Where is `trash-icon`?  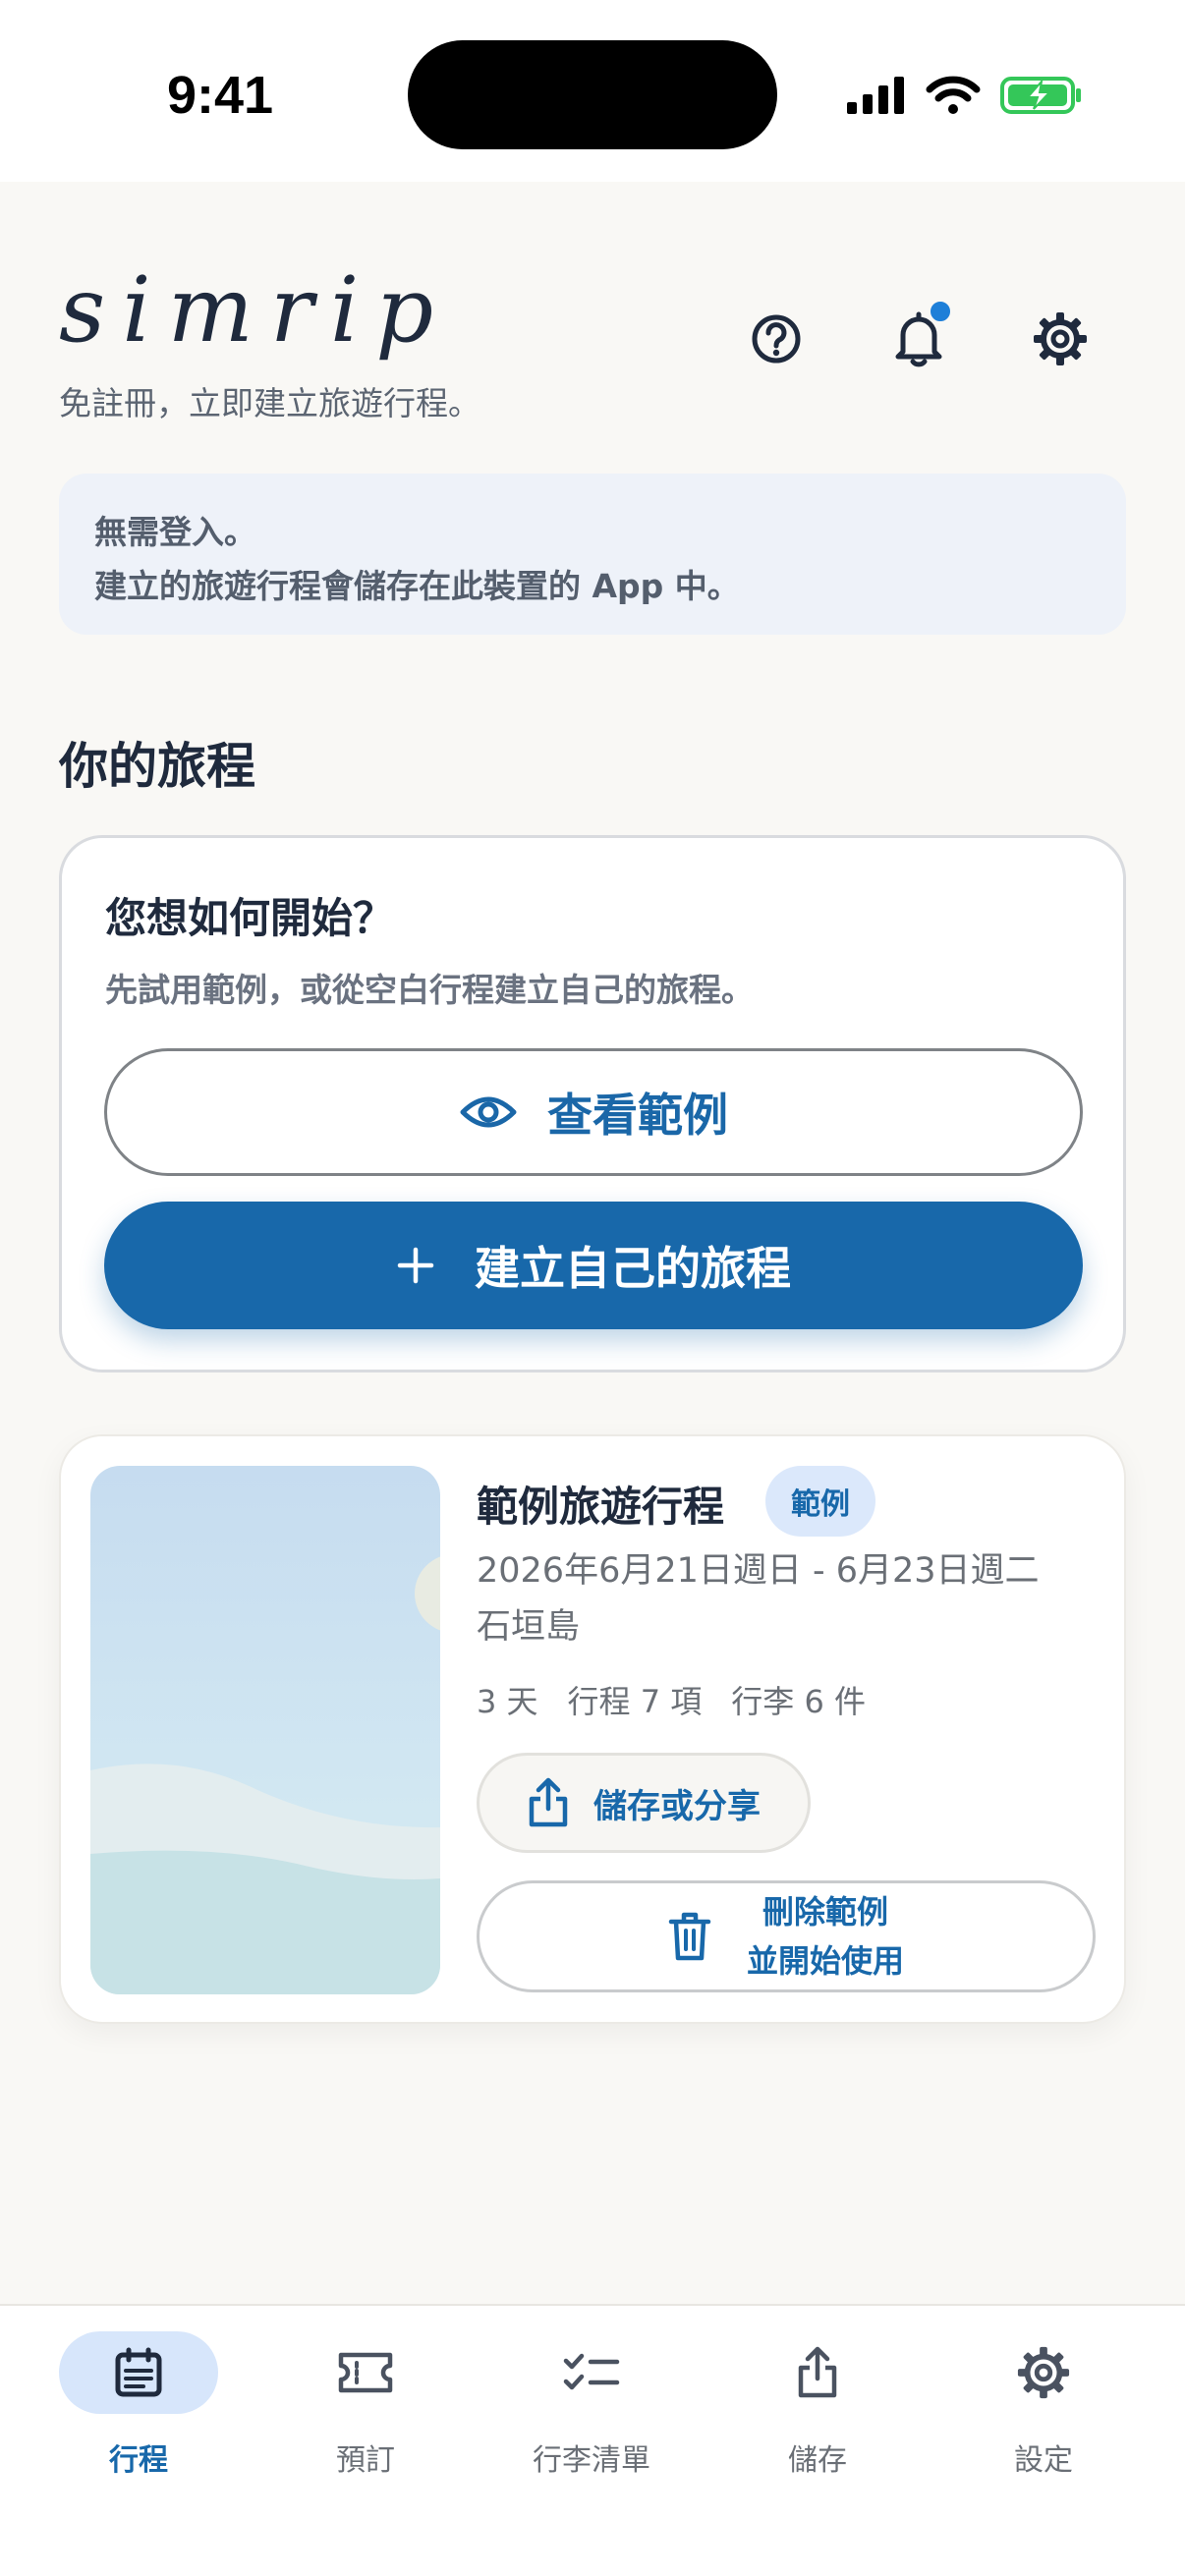
trash-icon is located at coordinates (689, 1936).